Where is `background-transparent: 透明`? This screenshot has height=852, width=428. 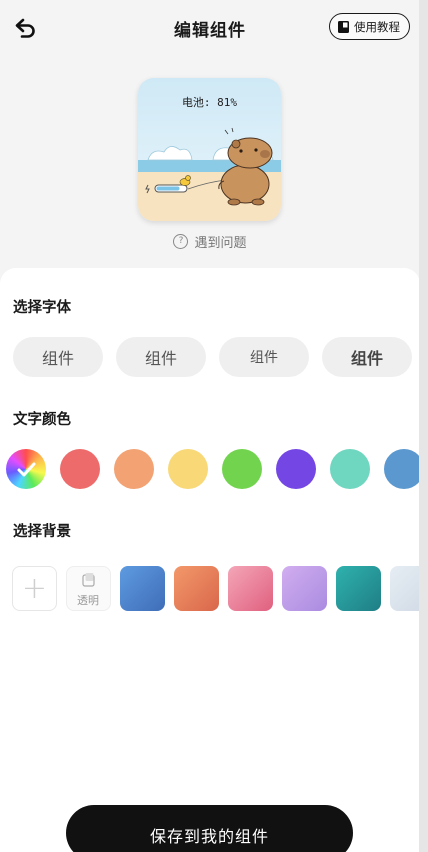 background-transparent: 透明 is located at coordinates (88, 588).